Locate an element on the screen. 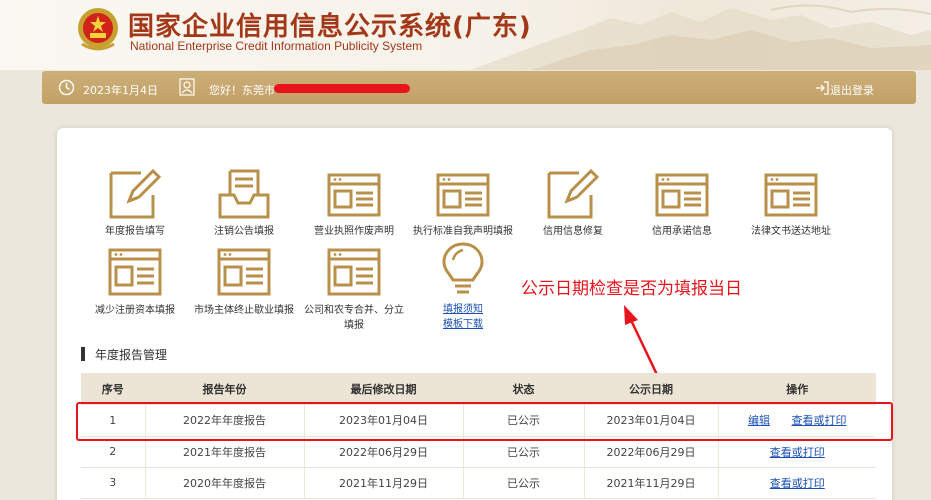  table-header-row: 序号 报告年份 最后修改日期 状态 公示日期 操作 is located at coordinates (478, 389).